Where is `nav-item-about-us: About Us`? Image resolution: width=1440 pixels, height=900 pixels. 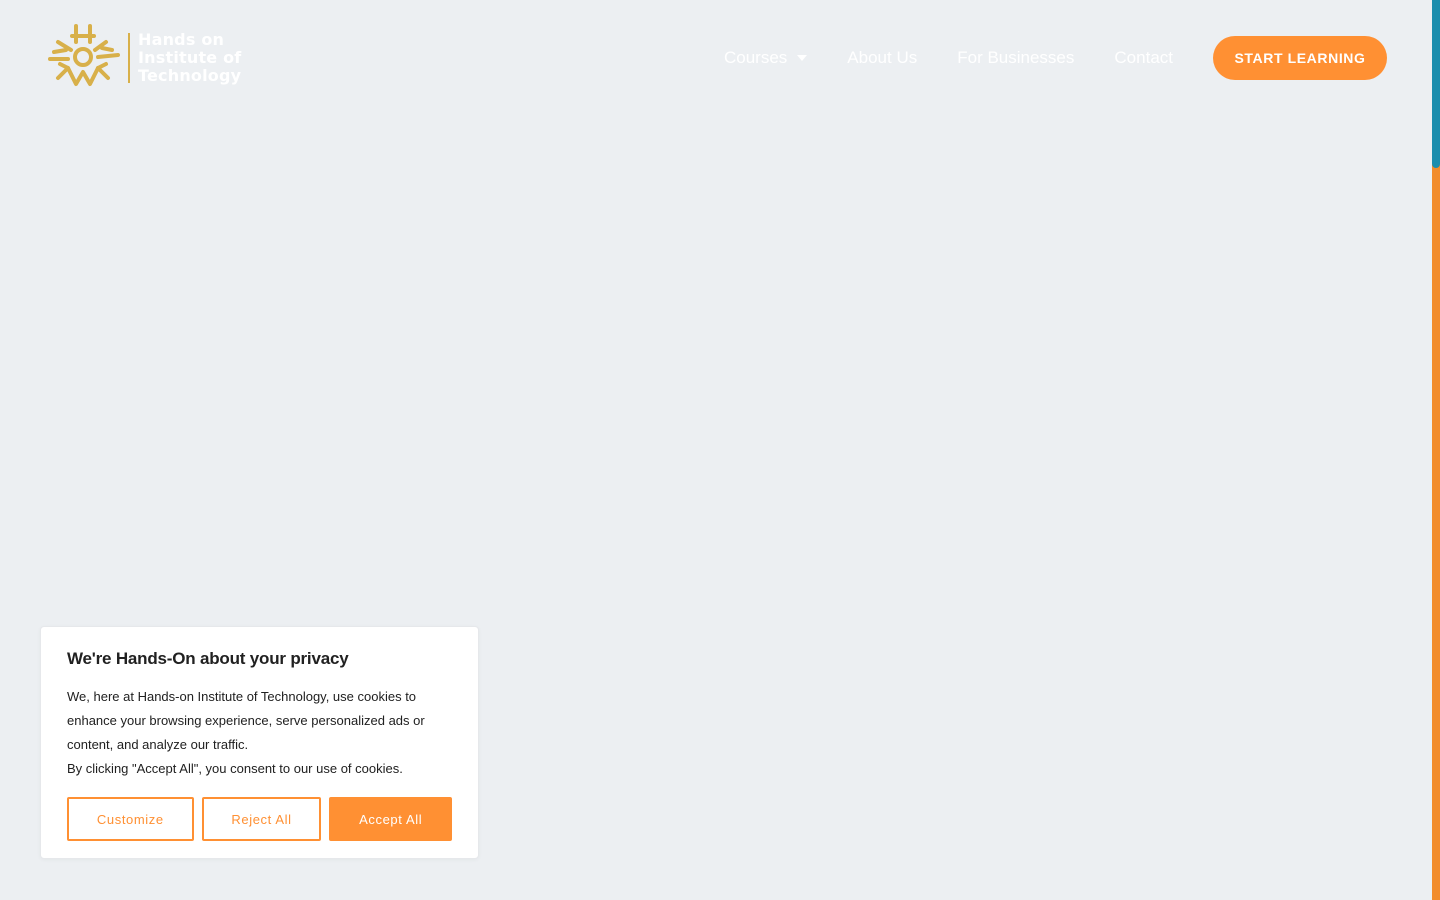
nav-item-about-us: About Us is located at coordinates (882, 58).